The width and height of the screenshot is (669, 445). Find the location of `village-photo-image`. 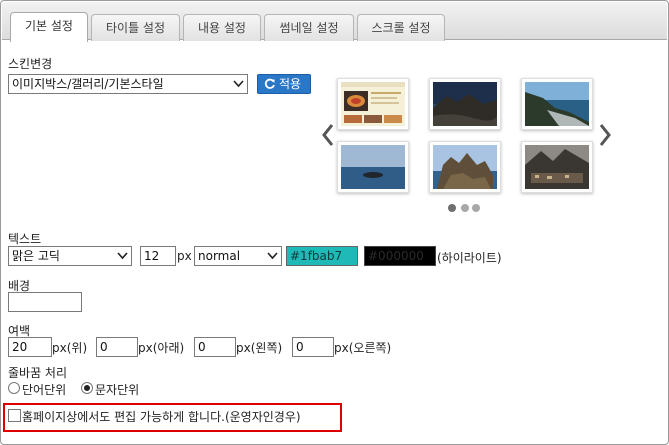

village-photo-image is located at coordinates (557, 167).